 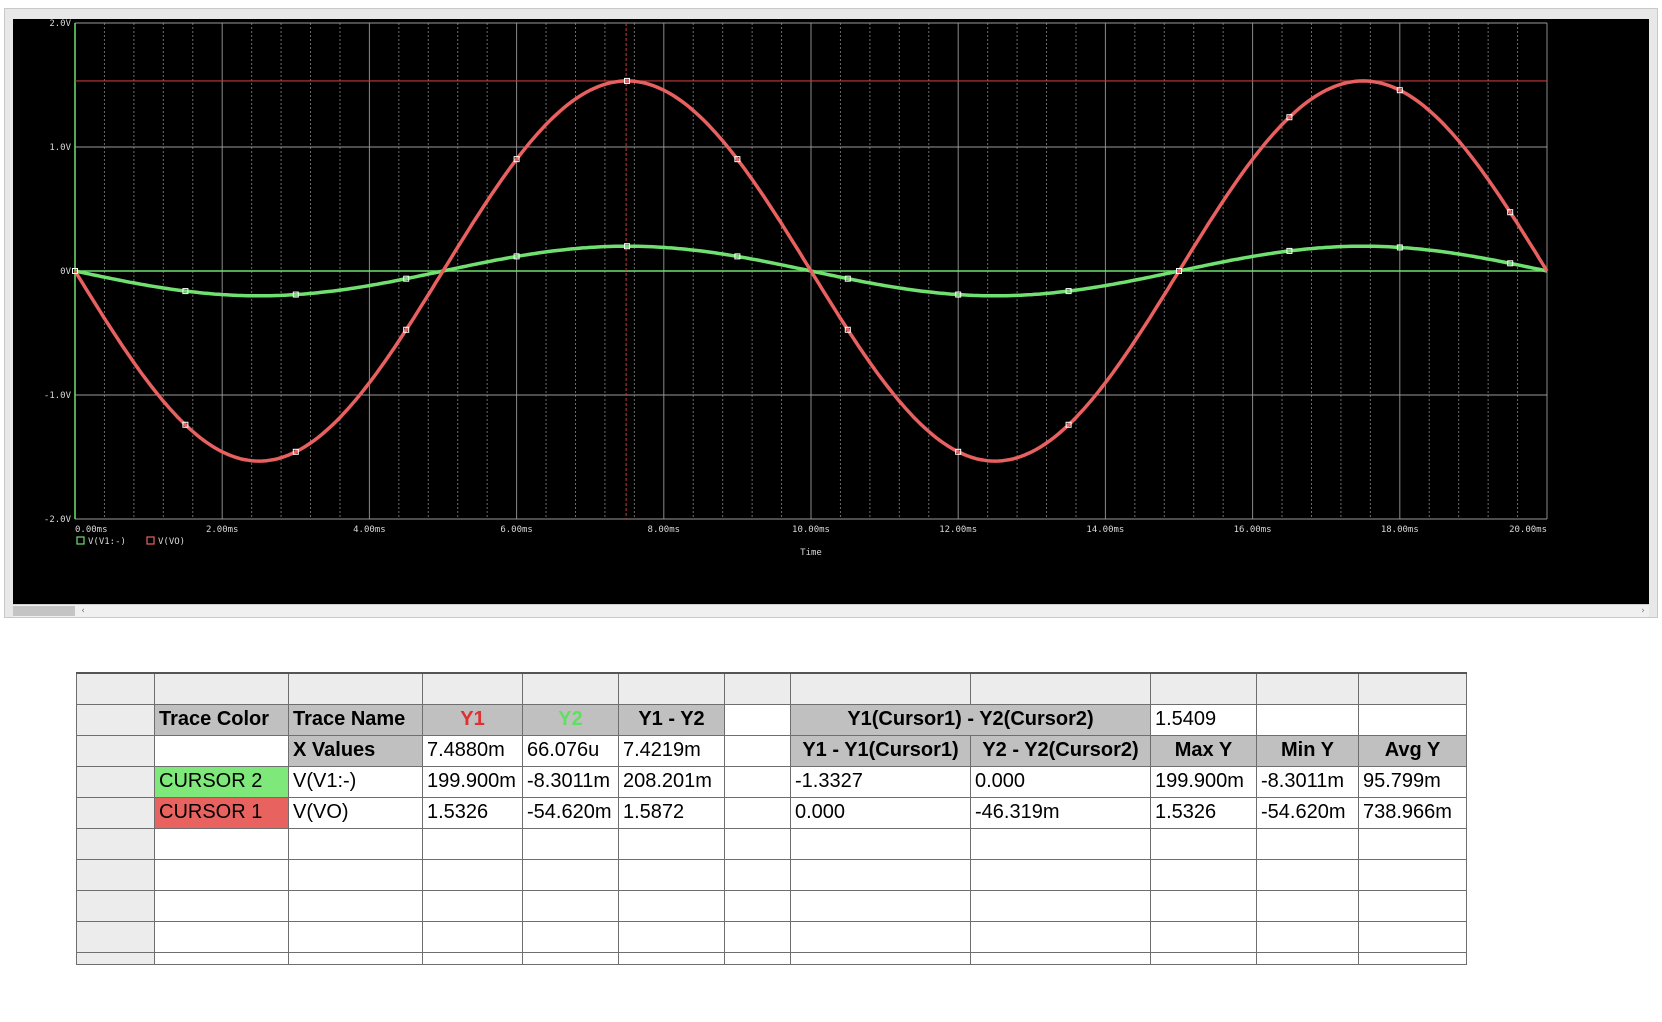 I want to click on y2-cursor2-value: -46.319m, so click(x=1060, y=812).